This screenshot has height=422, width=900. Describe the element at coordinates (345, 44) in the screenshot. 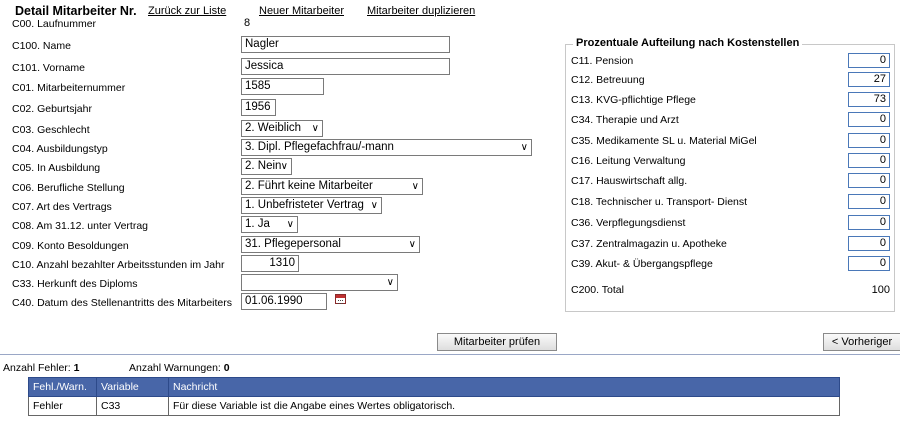

I see `name-input: Nagler` at that location.